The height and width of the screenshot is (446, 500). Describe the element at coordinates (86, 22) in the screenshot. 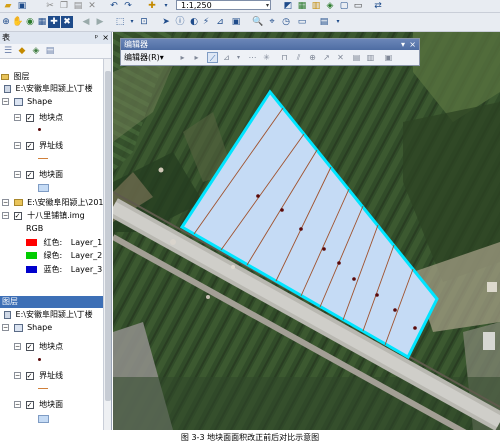

I see `back-extent-icon: ◀` at that location.